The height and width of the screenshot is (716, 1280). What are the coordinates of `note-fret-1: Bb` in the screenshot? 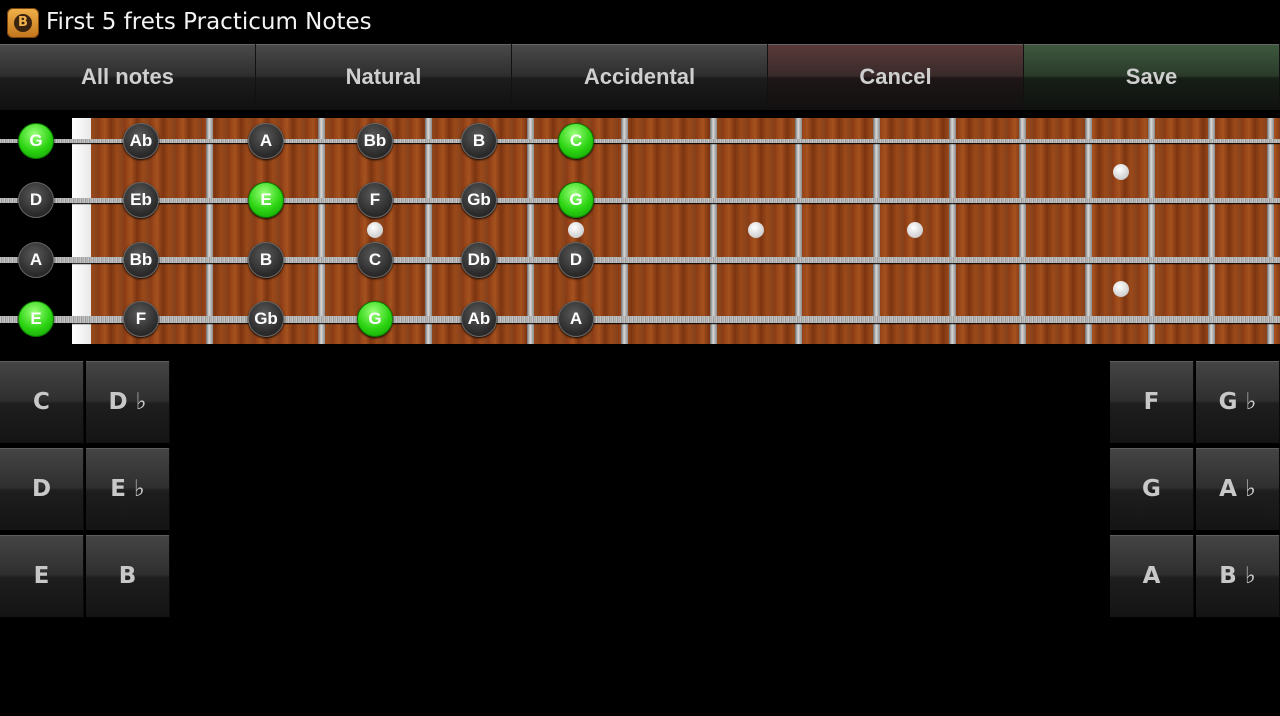 It's located at (141, 260).